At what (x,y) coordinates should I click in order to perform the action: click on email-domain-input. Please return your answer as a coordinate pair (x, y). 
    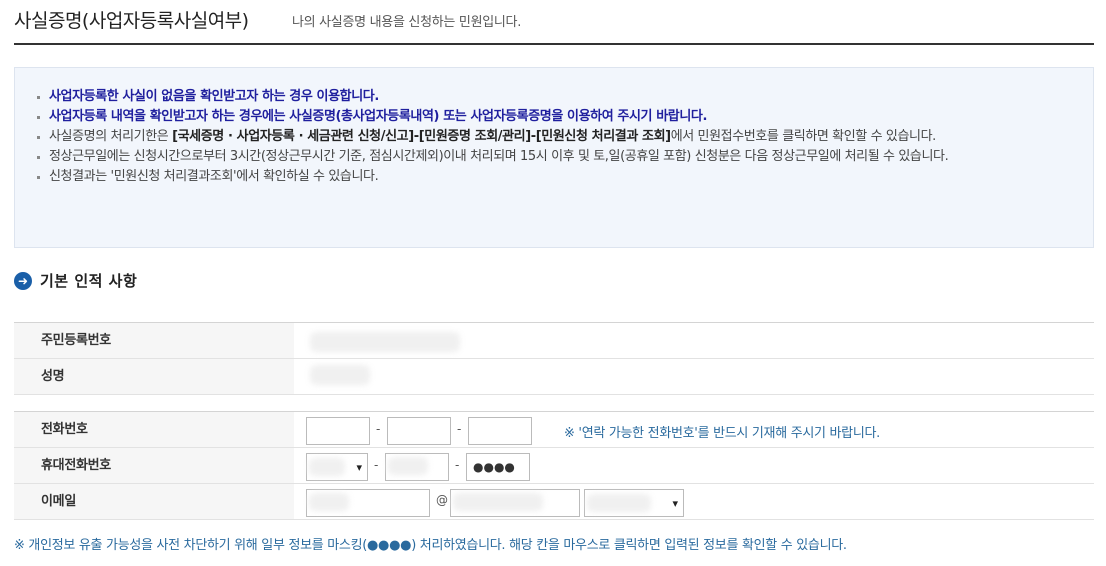
    Looking at the image, I should click on (515, 503).